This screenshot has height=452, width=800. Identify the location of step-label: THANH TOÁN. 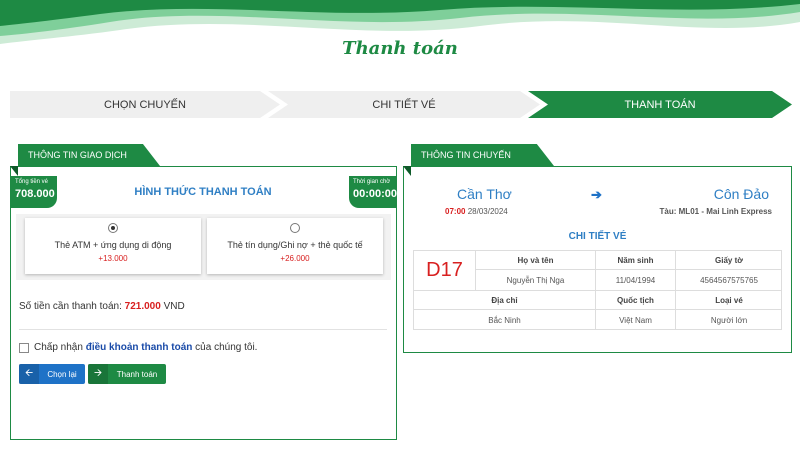
(660, 104).